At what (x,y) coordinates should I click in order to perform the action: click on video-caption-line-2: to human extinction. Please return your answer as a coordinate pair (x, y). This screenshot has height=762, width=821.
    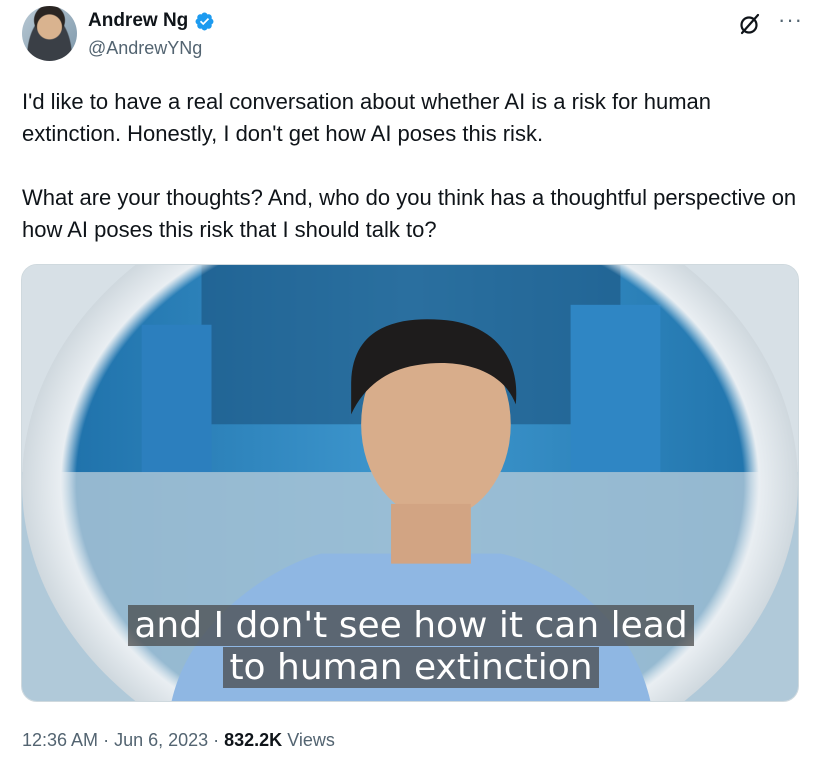
    Looking at the image, I should click on (410, 668).